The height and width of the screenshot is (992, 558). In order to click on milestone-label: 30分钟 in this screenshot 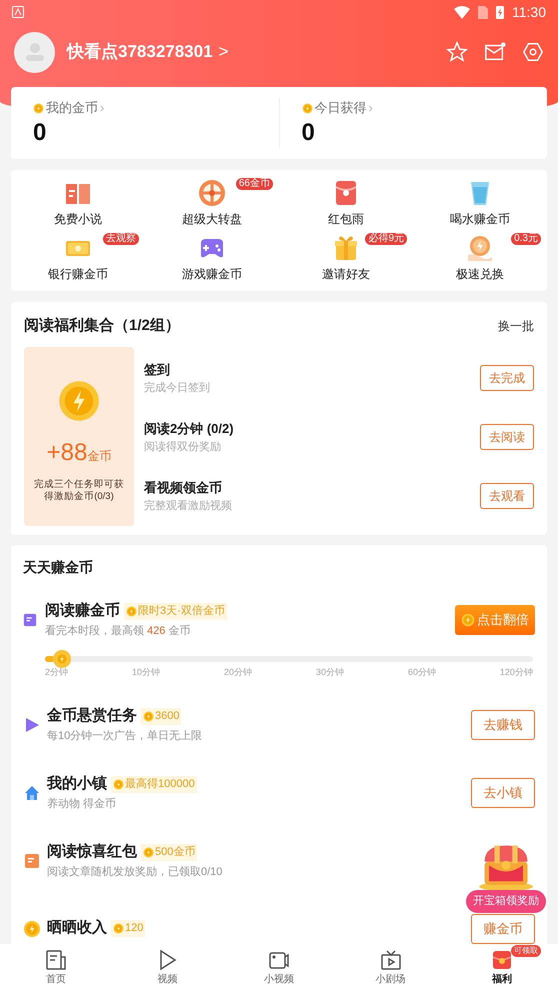, I will do `click(330, 672)`.